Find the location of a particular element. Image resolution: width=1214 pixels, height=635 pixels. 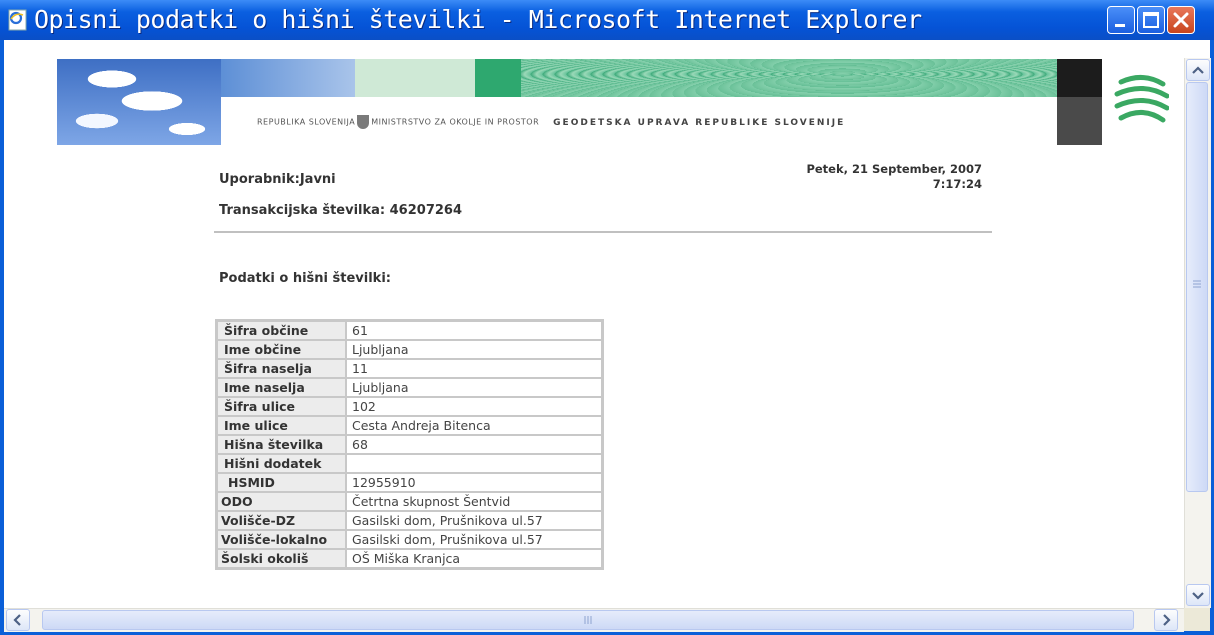

table-row: Hišna številka 68 is located at coordinates (409, 444).